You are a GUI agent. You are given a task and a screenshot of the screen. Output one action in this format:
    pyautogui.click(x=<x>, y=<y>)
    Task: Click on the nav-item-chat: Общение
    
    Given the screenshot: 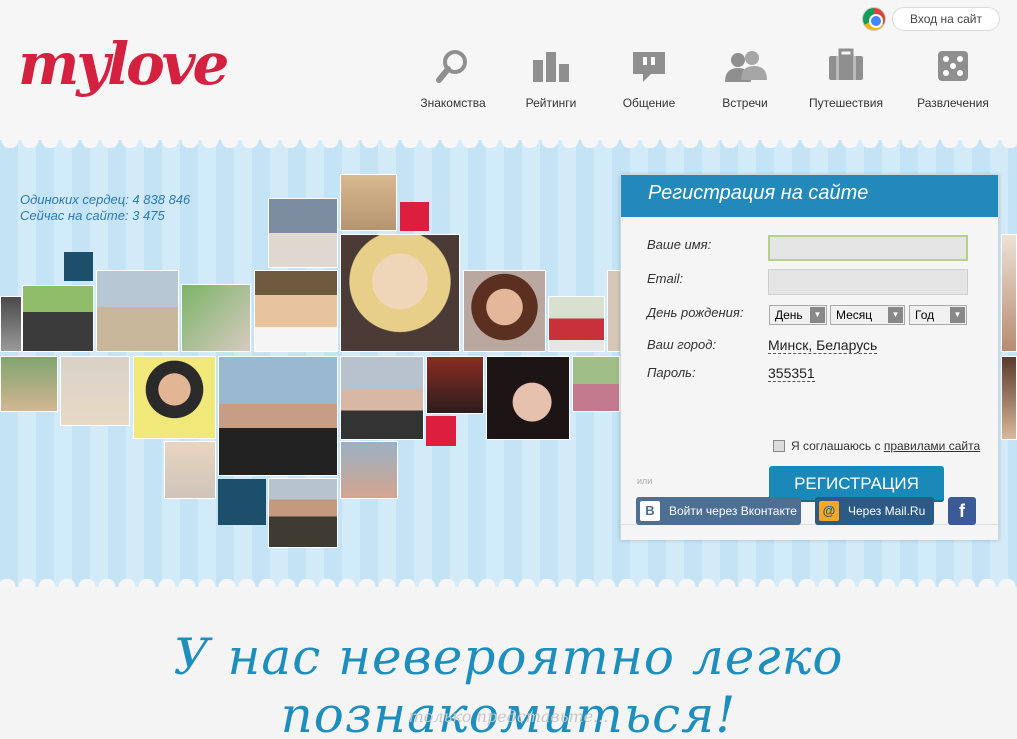 What is the action you would take?
    pyautogui.click(x=649, y=79)
    